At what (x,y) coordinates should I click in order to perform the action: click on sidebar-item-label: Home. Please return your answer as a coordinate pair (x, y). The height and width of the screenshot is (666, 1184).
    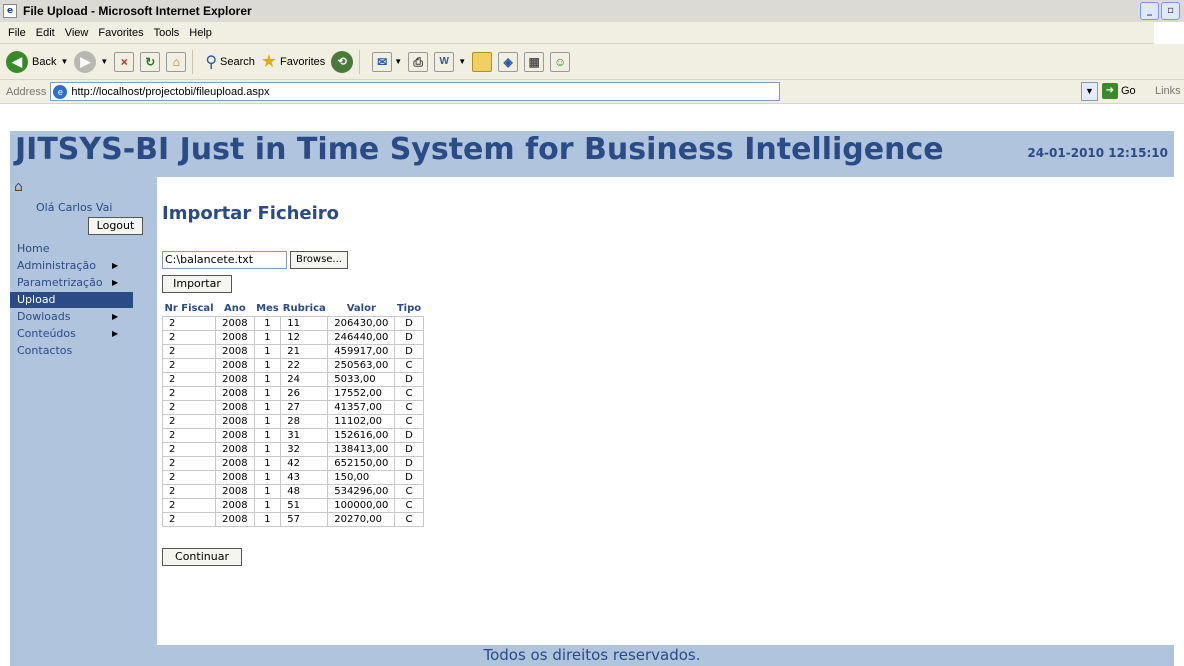
    Looking at the image, I should click on (33, 248).